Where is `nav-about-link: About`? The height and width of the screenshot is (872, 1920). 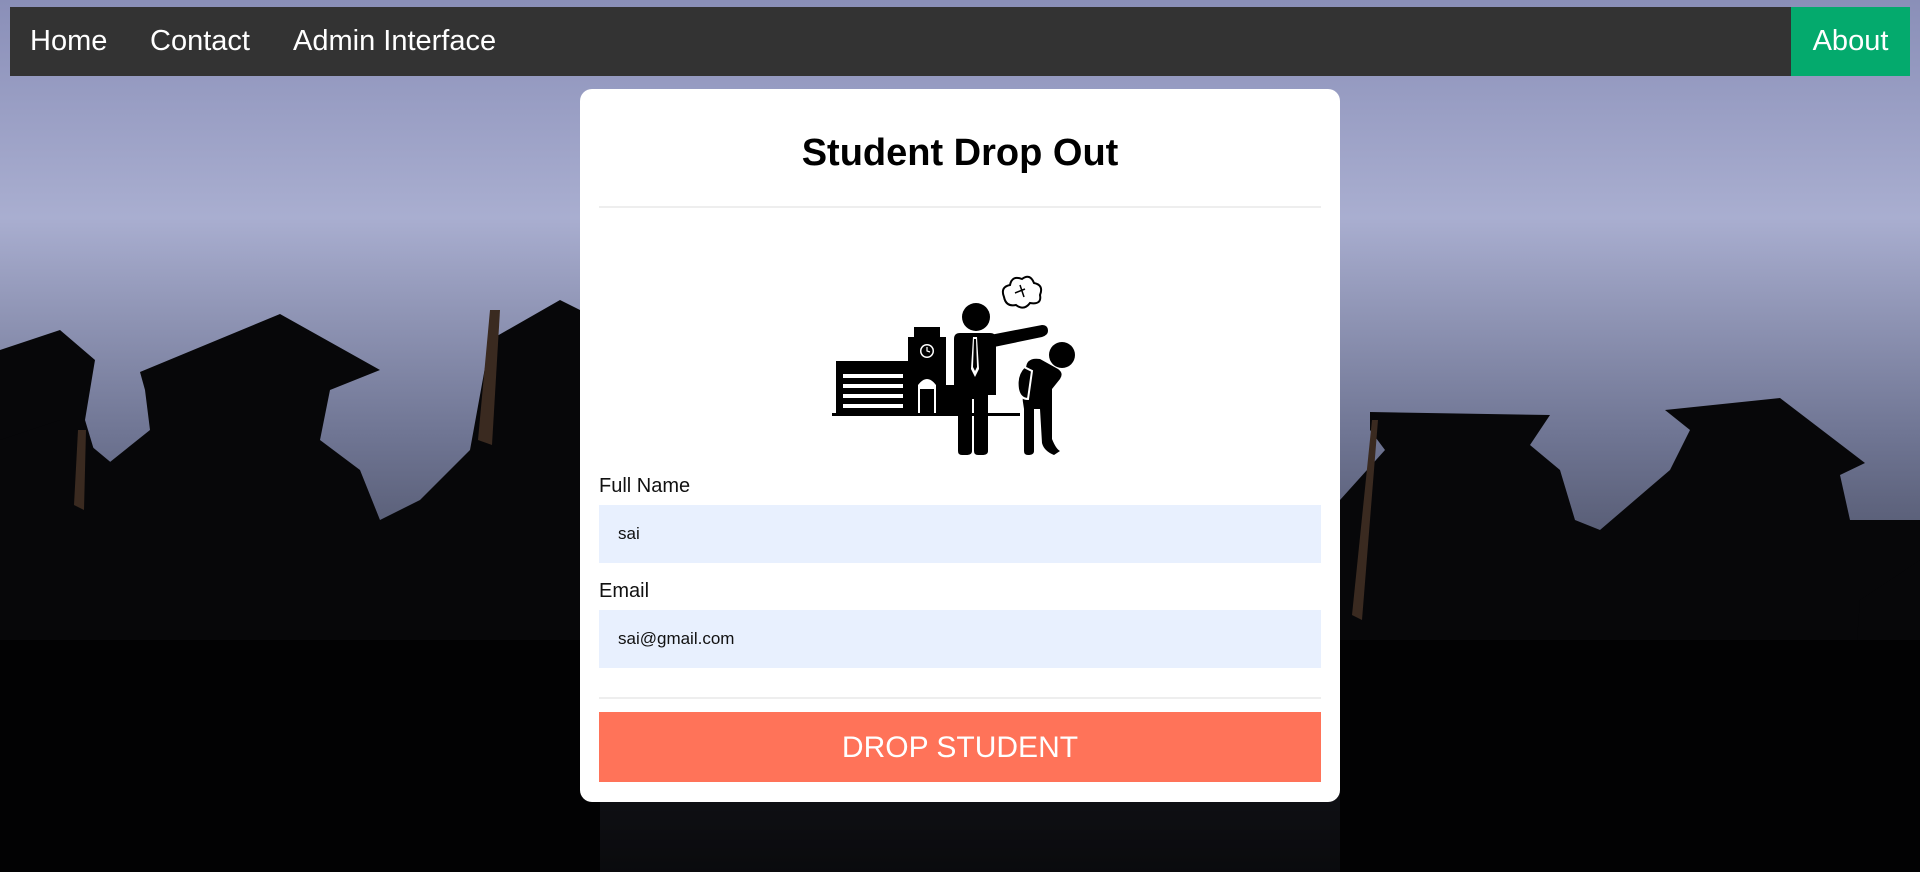
nav-about-link: About is located at coordinates (1850, 41).